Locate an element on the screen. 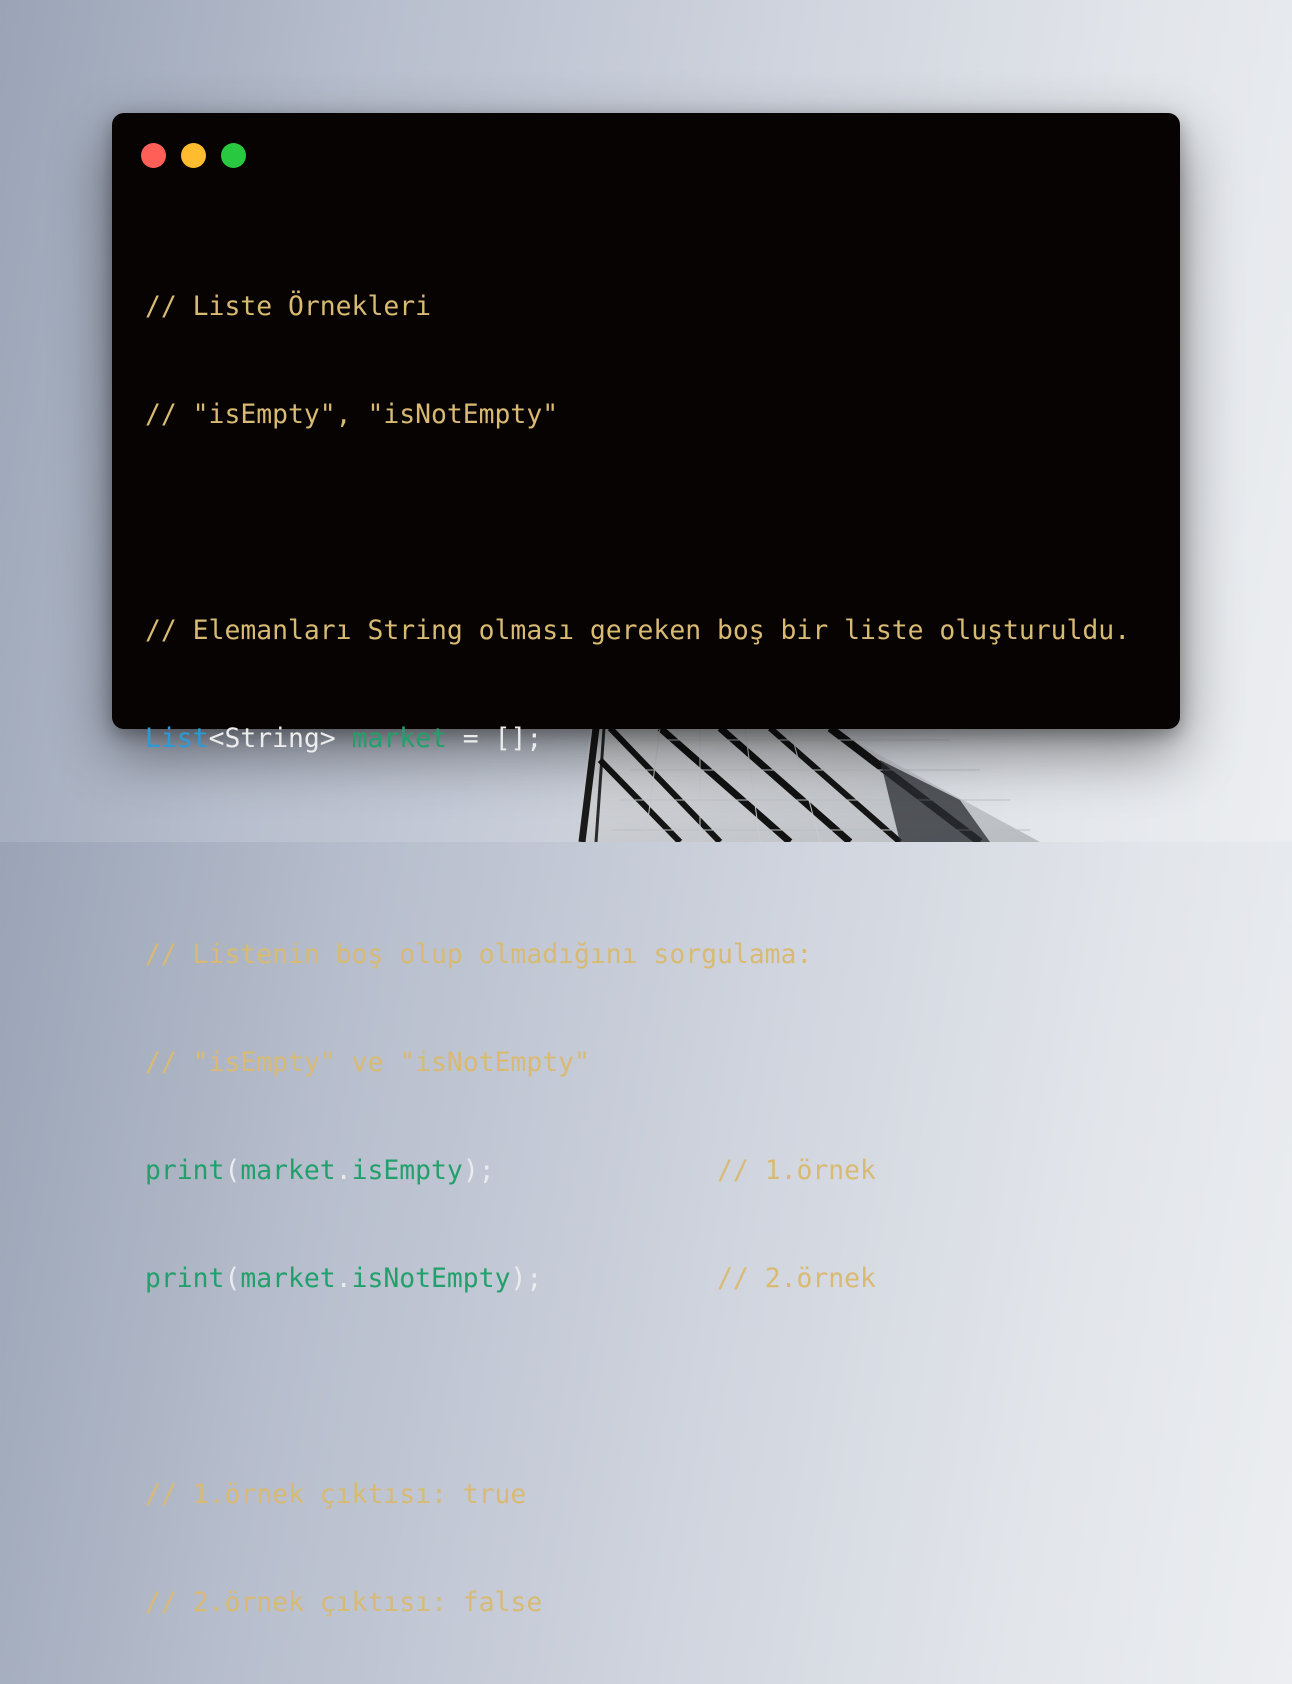 Image resolution: width=1292 pixels, height=1684 pixels. close-dot is located at coordinates (153, 155).